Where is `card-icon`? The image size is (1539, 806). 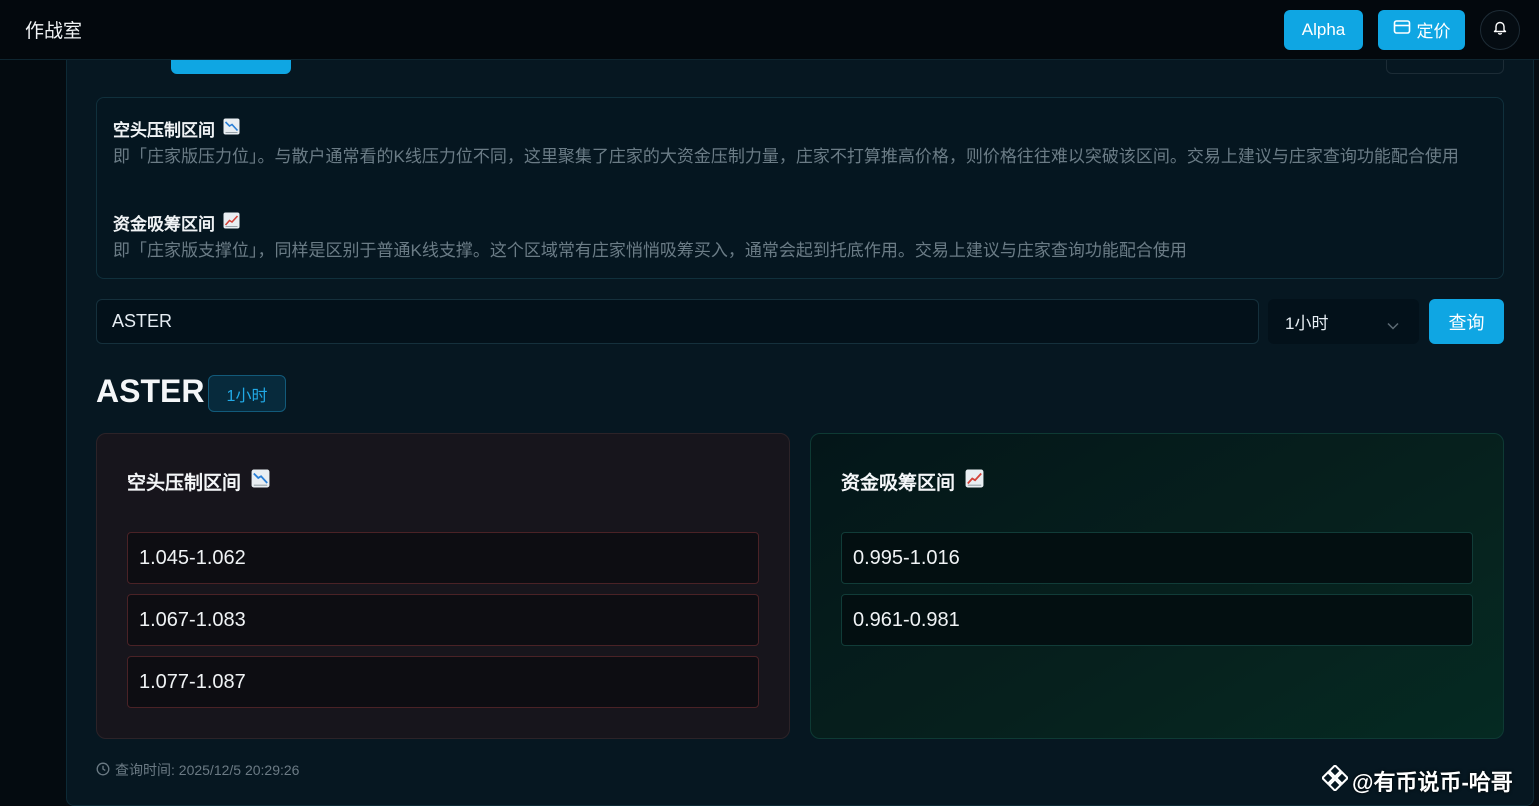
card-icon is located at coordinates (1402, 29).